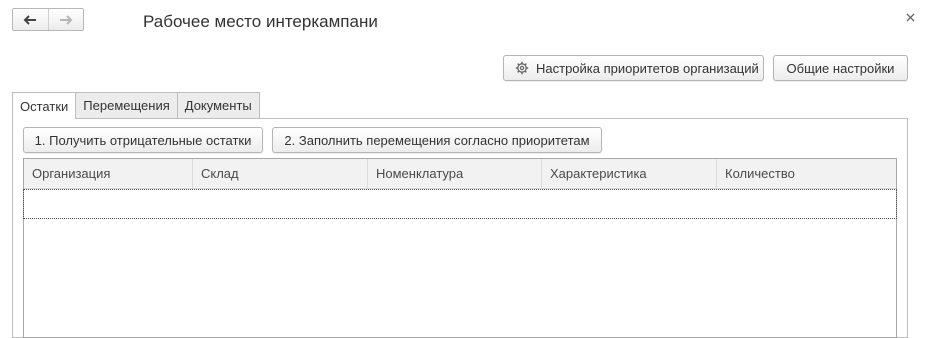 Image resolution: width=925 pixels, height=338 pixels. I want to click on close-button, so click(910, 17).